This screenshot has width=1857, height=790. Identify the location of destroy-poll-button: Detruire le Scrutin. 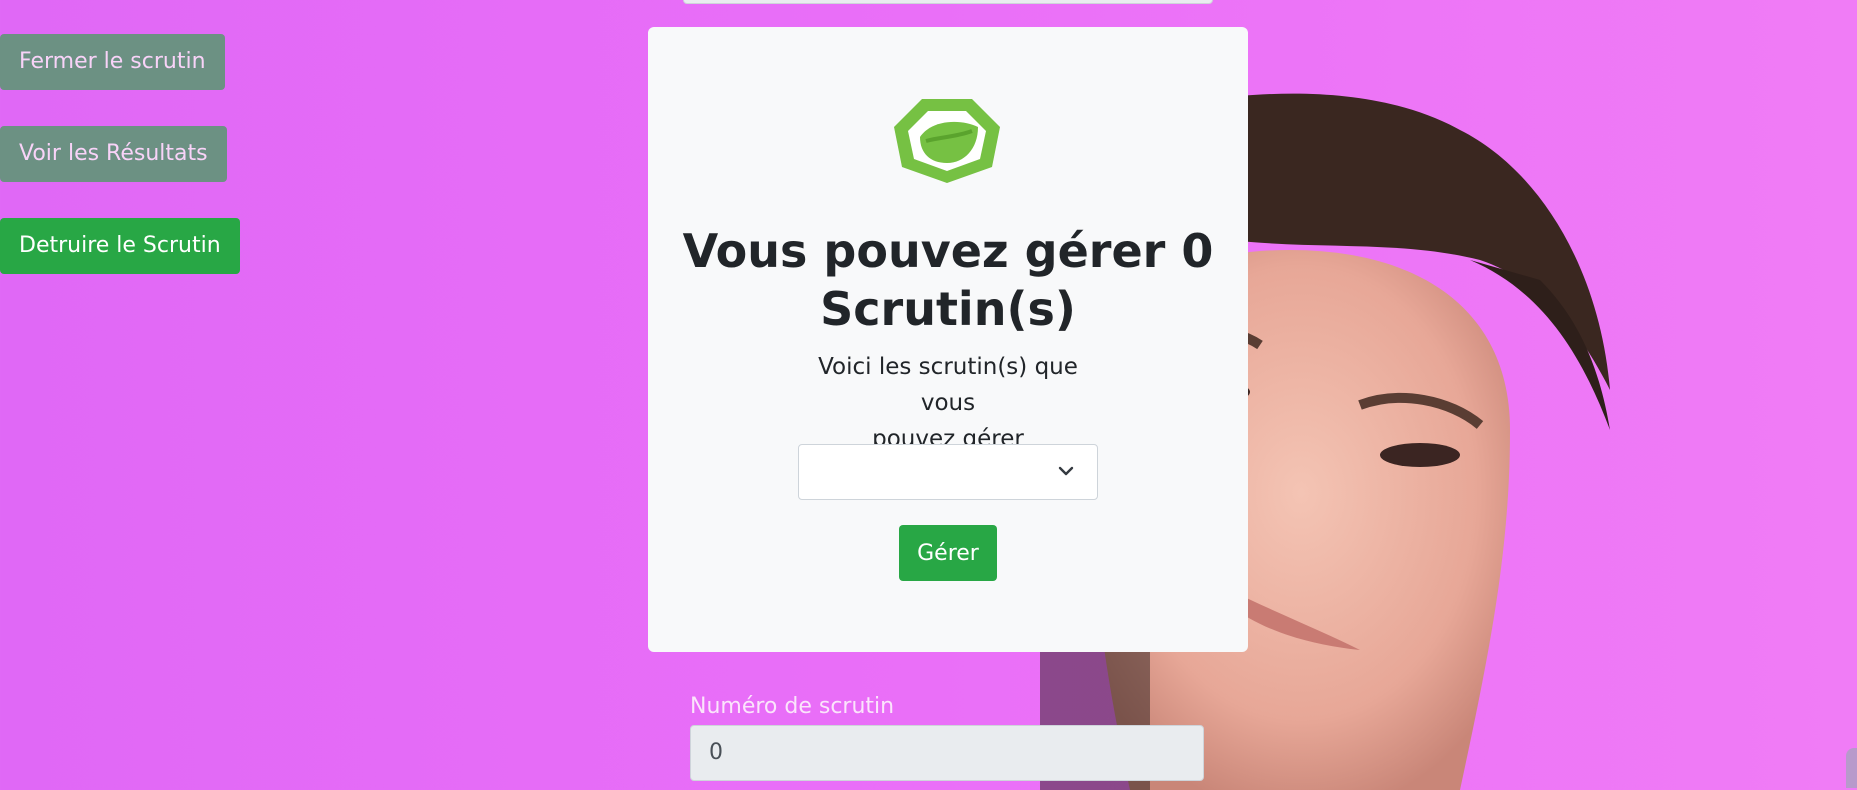
(120, 246).